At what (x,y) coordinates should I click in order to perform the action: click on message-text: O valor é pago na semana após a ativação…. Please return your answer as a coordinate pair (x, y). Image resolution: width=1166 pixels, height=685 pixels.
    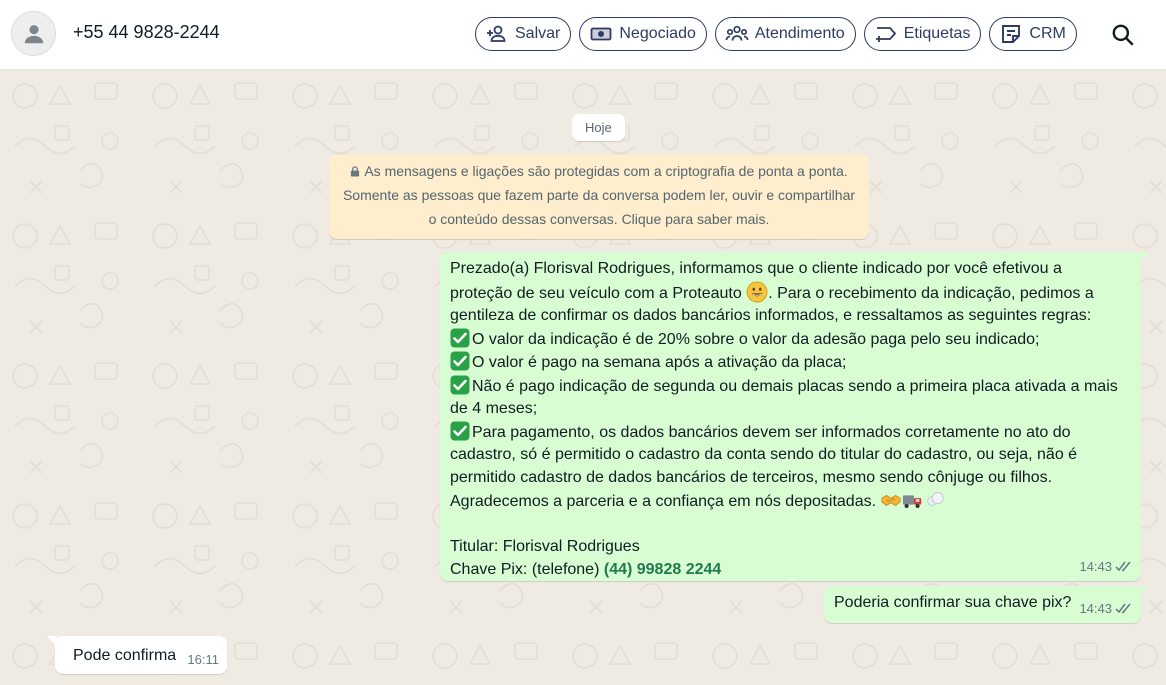
    Looking at the image, I should click on (659, 362).